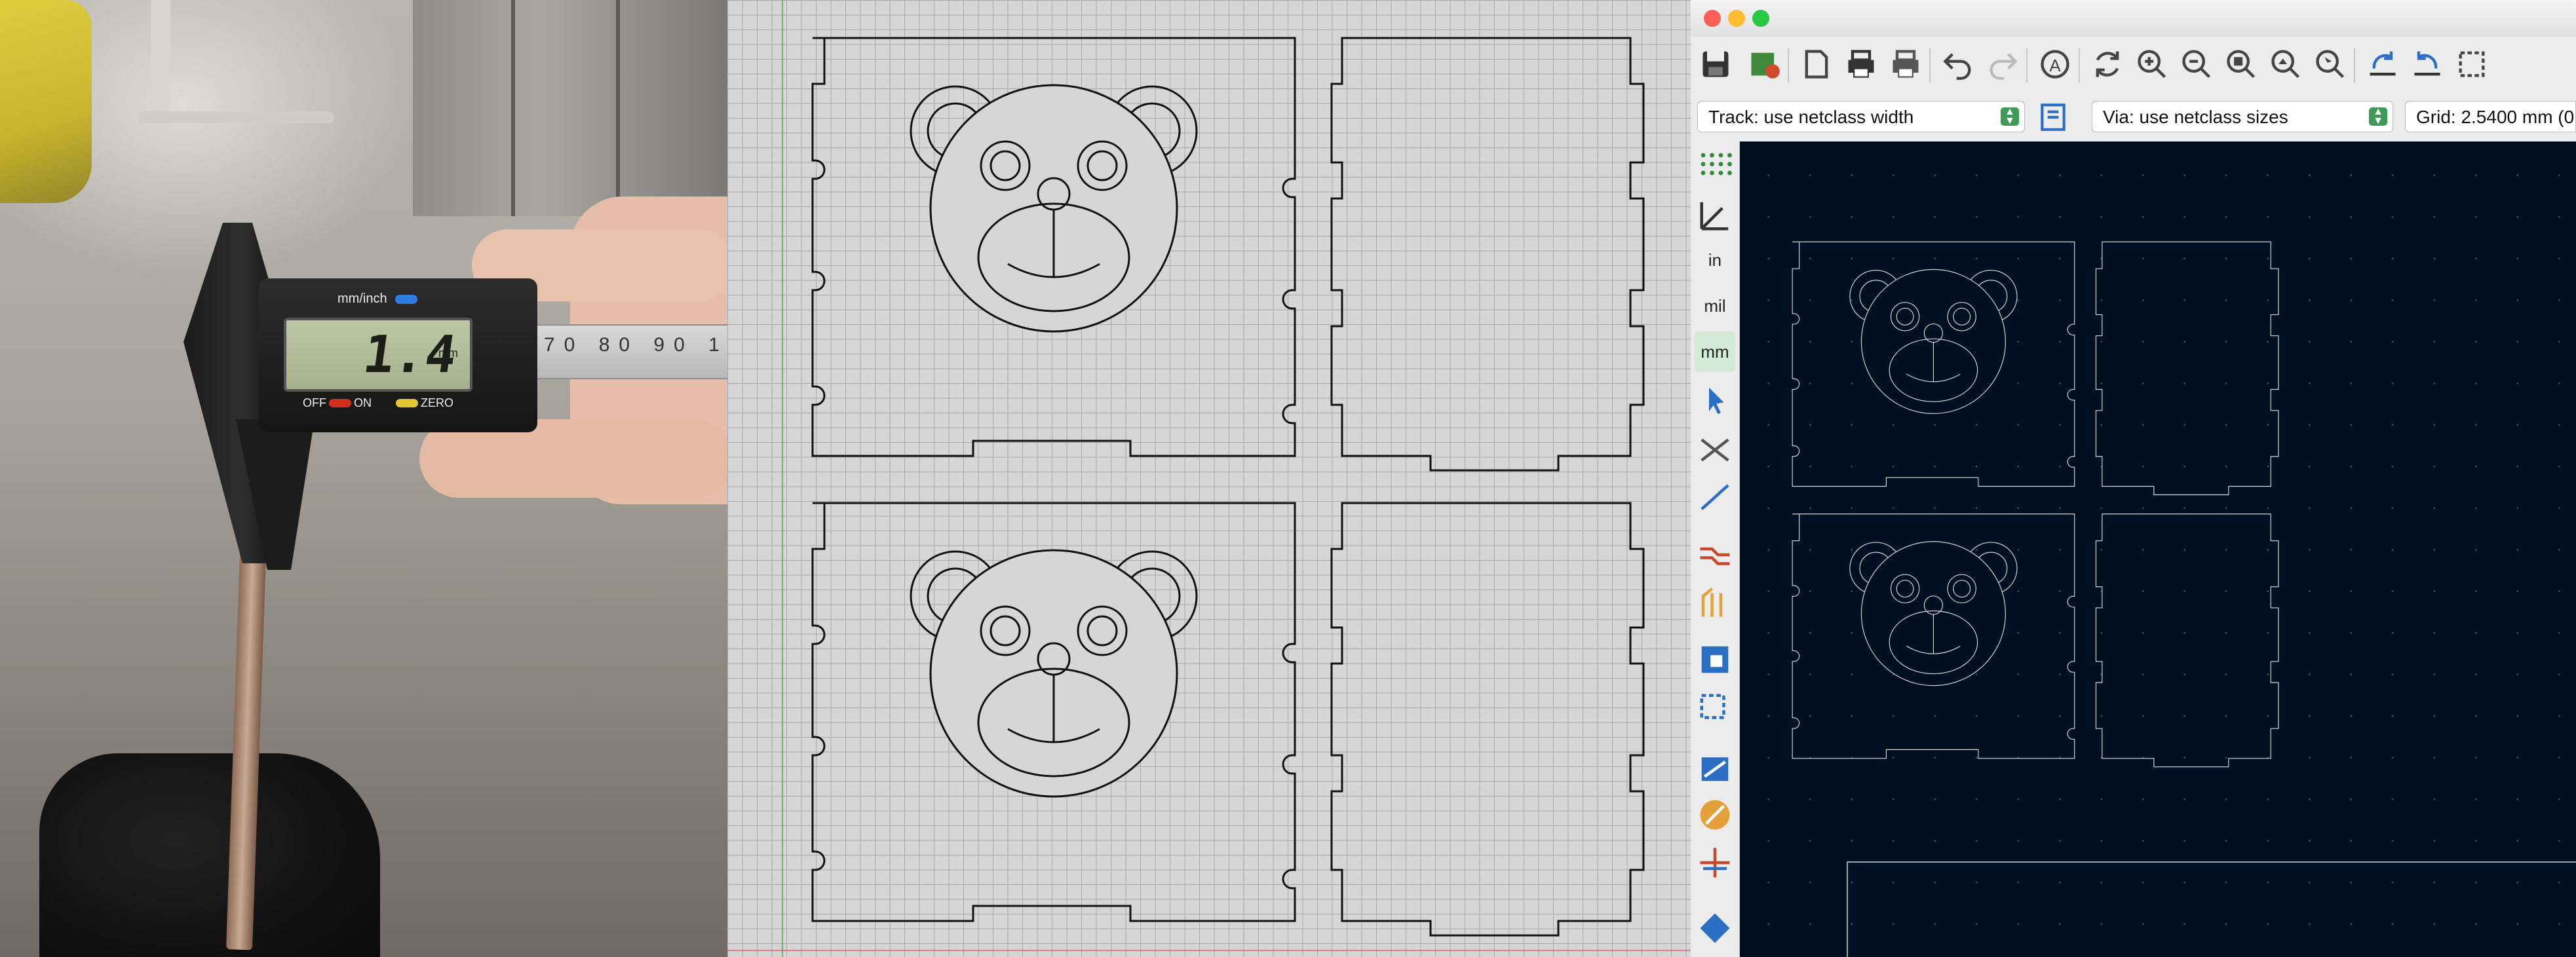 The width and height of the screenshot is (2576, 957). What do you see at coordinates (2152, 64) in the screenshot?
I see `zoom-in-icon` at bounding box center [2152, 64].